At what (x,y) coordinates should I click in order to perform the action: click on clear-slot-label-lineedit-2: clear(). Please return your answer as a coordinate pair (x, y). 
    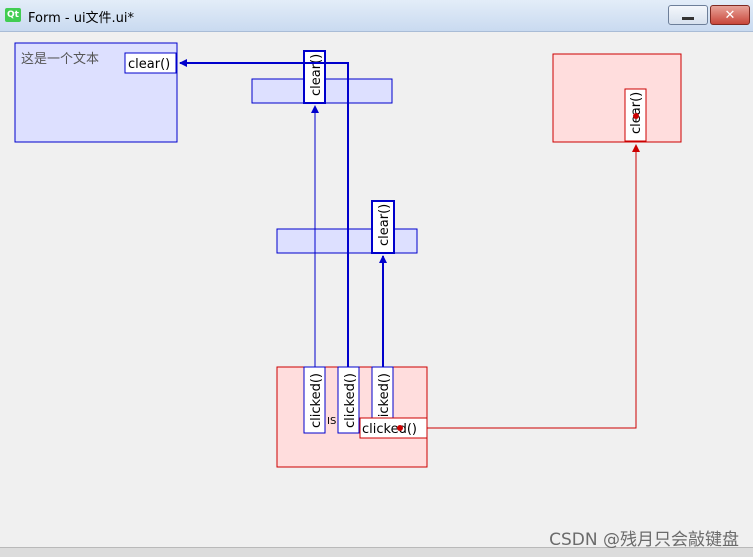
    Looking at the image, I should click on (384, 225).